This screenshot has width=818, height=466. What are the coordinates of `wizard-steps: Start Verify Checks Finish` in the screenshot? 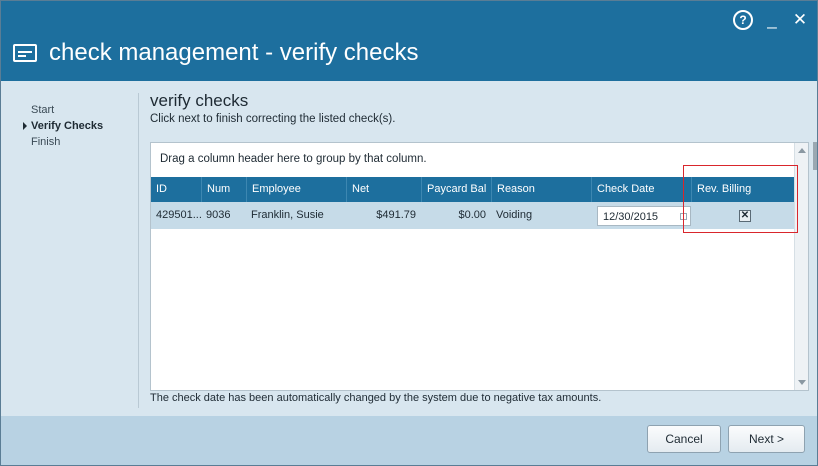 It's located at (63, 126).